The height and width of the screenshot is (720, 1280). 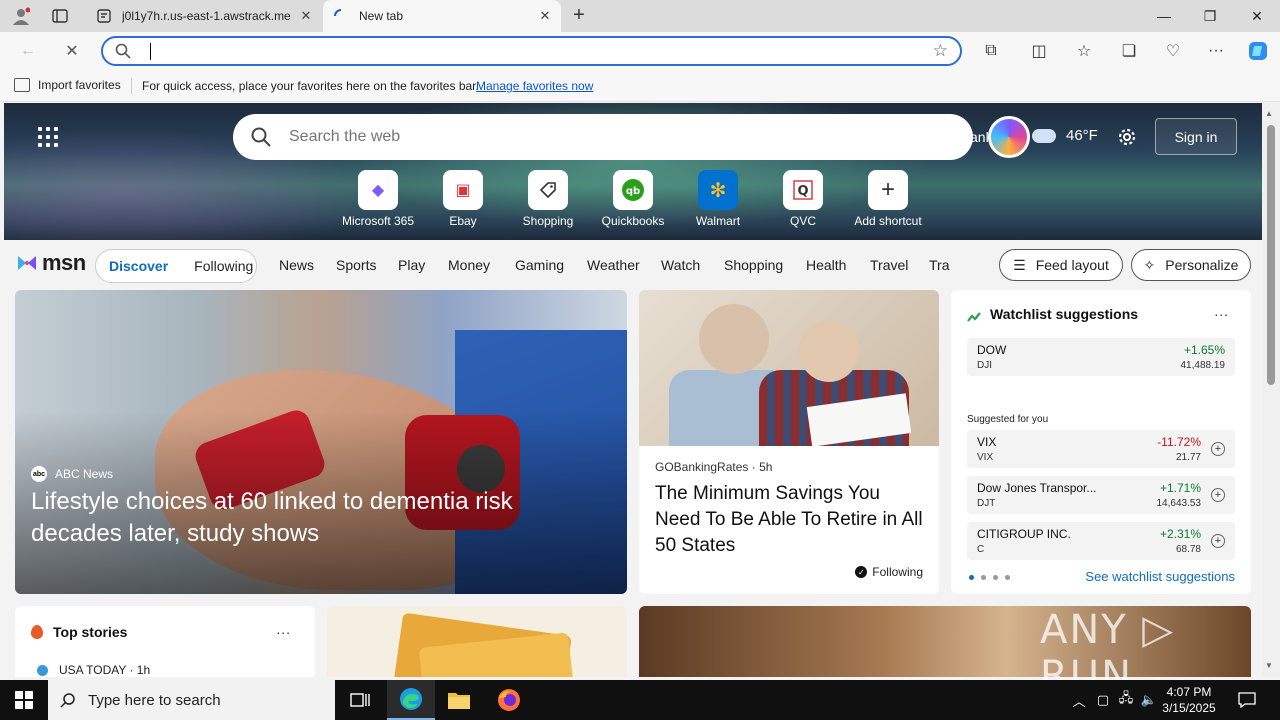 I want to click on navigation-bar: ← ✕ ☆ ⧉ ◫ ☆ ❏ ♡ ···, so click(x=640, y=51).